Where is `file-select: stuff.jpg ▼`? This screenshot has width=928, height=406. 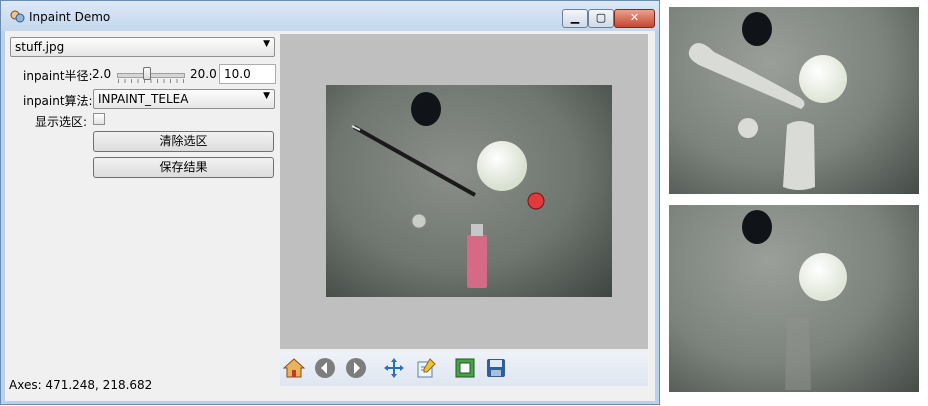
file-select: stuff.jpg ▼ is located at coordinates (142, 47).